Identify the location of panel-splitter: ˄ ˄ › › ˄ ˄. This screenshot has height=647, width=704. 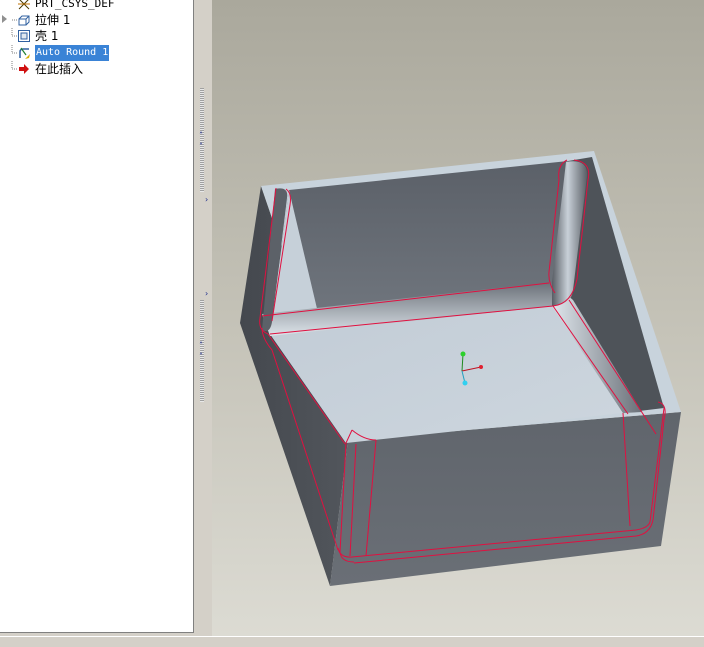
(202, 316).